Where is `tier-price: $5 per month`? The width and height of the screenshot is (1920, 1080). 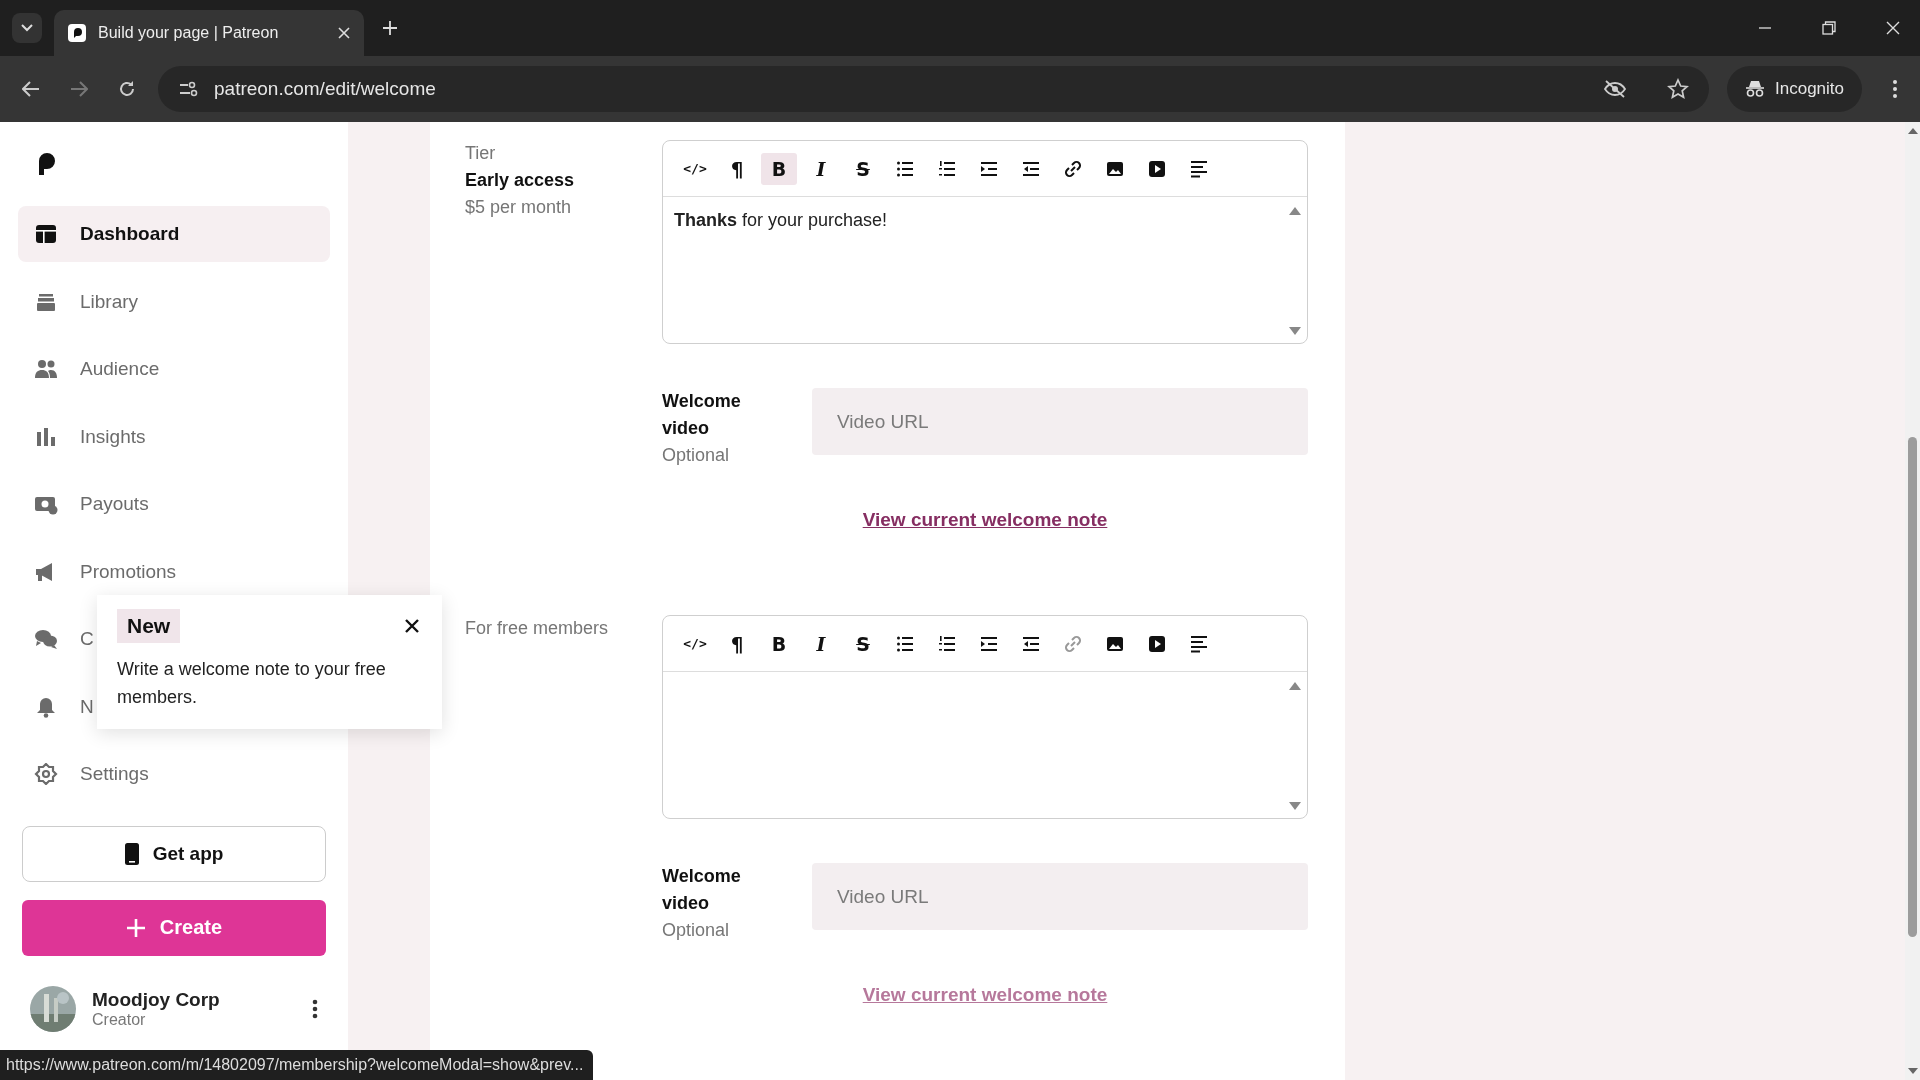 tier-price: $5 per month is located at coordinates (519, 207).